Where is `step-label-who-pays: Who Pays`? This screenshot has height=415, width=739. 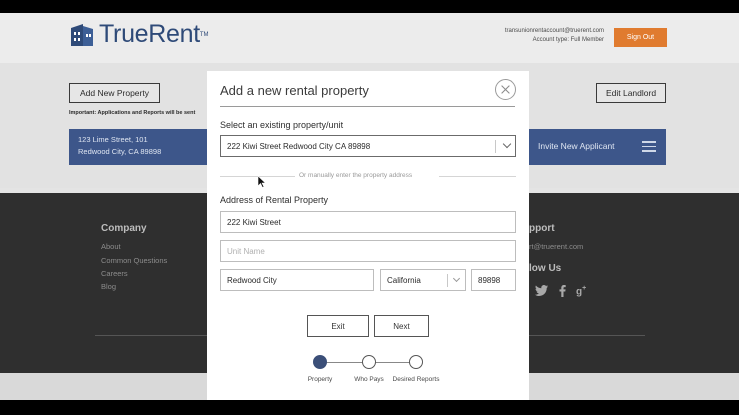
step-label-who-pays: Who Pays is located at coordinates (369, 379).